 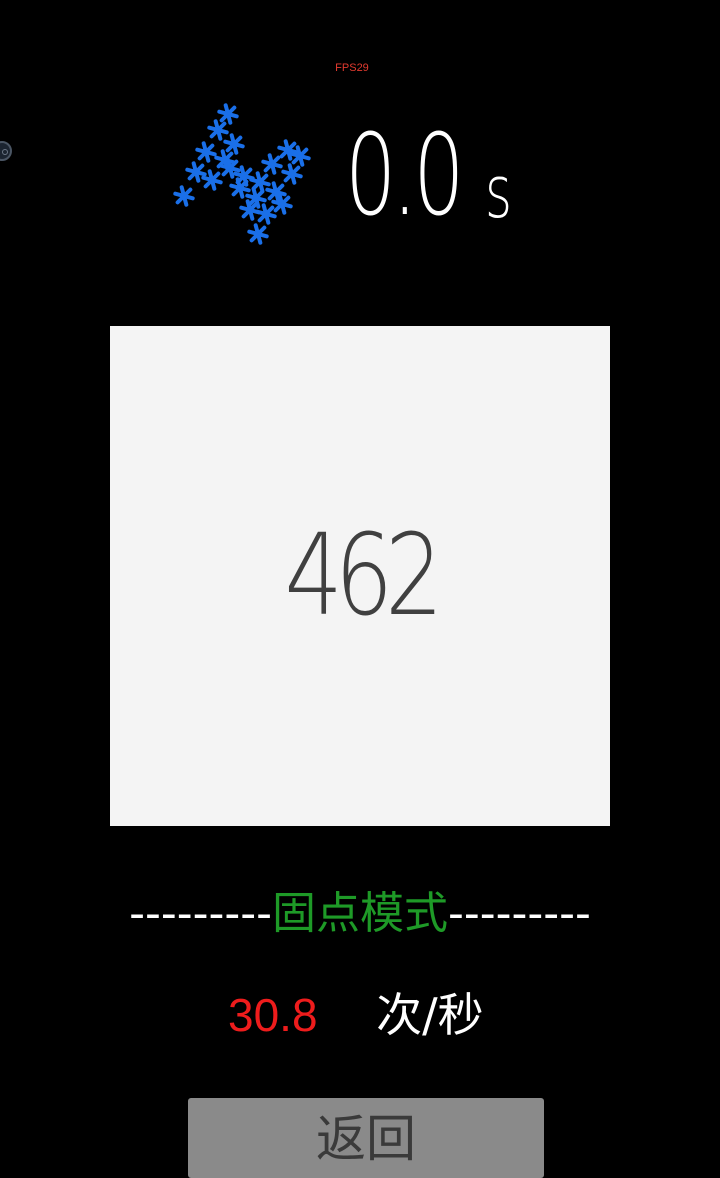 I want to click on mode-banner: ---------固点模式---------, so click(x=360, y=914).